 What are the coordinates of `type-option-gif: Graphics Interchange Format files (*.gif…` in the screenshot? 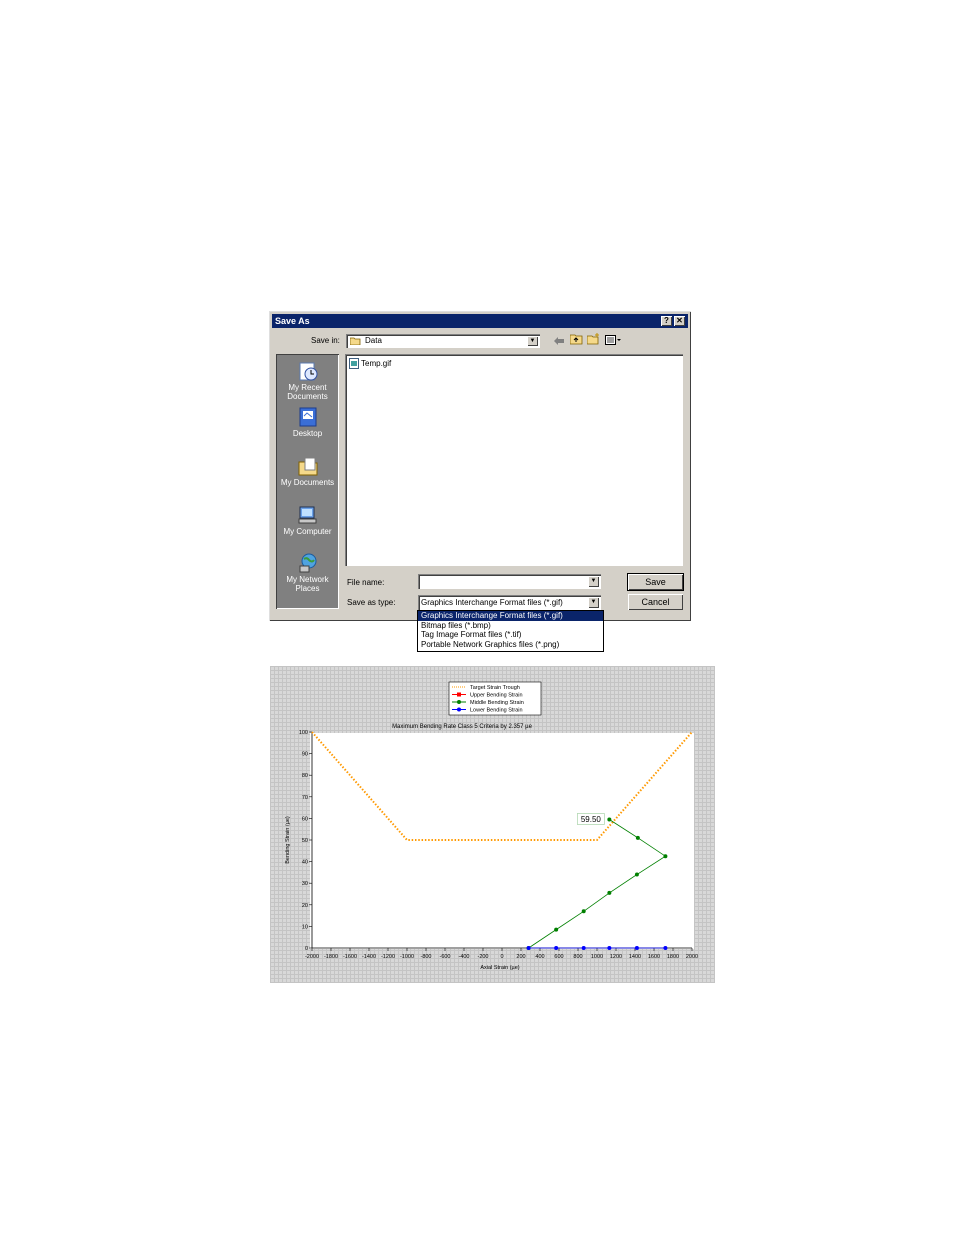 It's located at (510, 616).